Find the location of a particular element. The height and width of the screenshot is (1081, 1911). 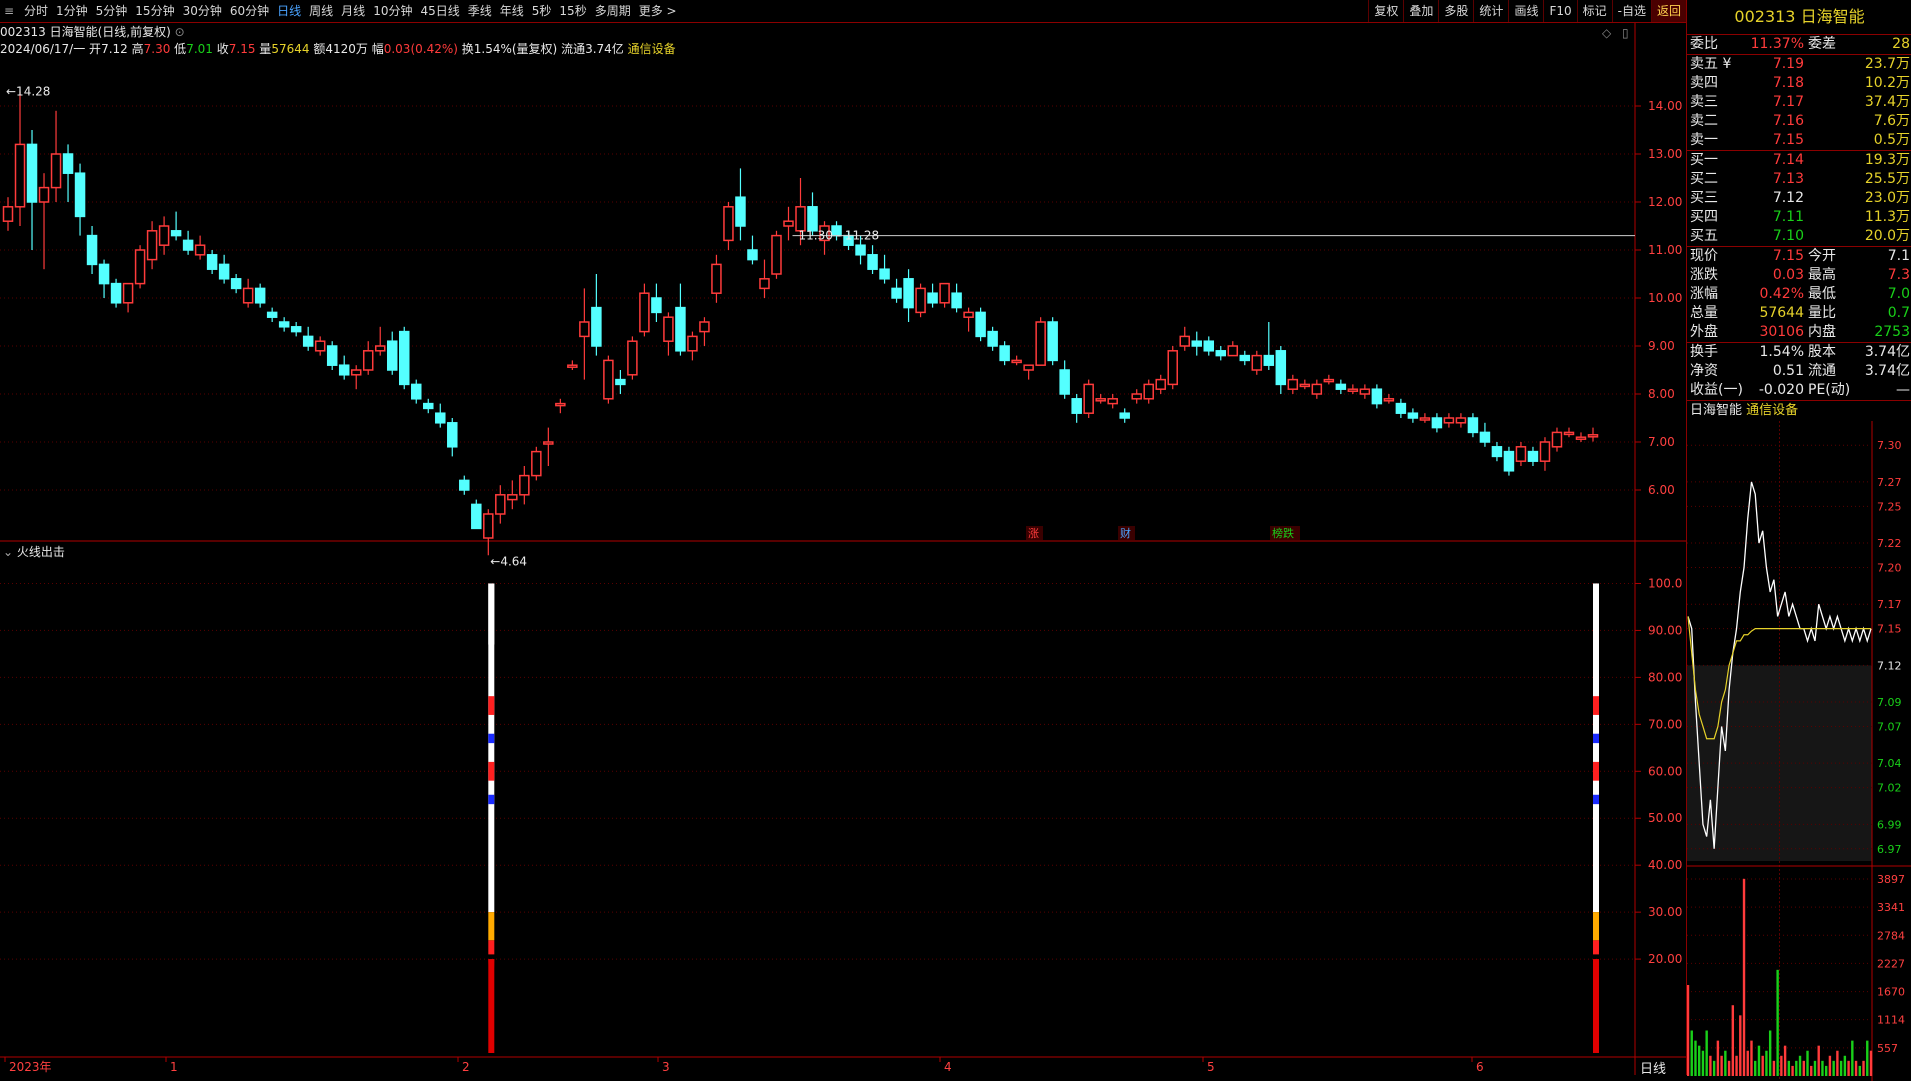

row-value-2: 37.4万 is located at coordinates (1887, 102).